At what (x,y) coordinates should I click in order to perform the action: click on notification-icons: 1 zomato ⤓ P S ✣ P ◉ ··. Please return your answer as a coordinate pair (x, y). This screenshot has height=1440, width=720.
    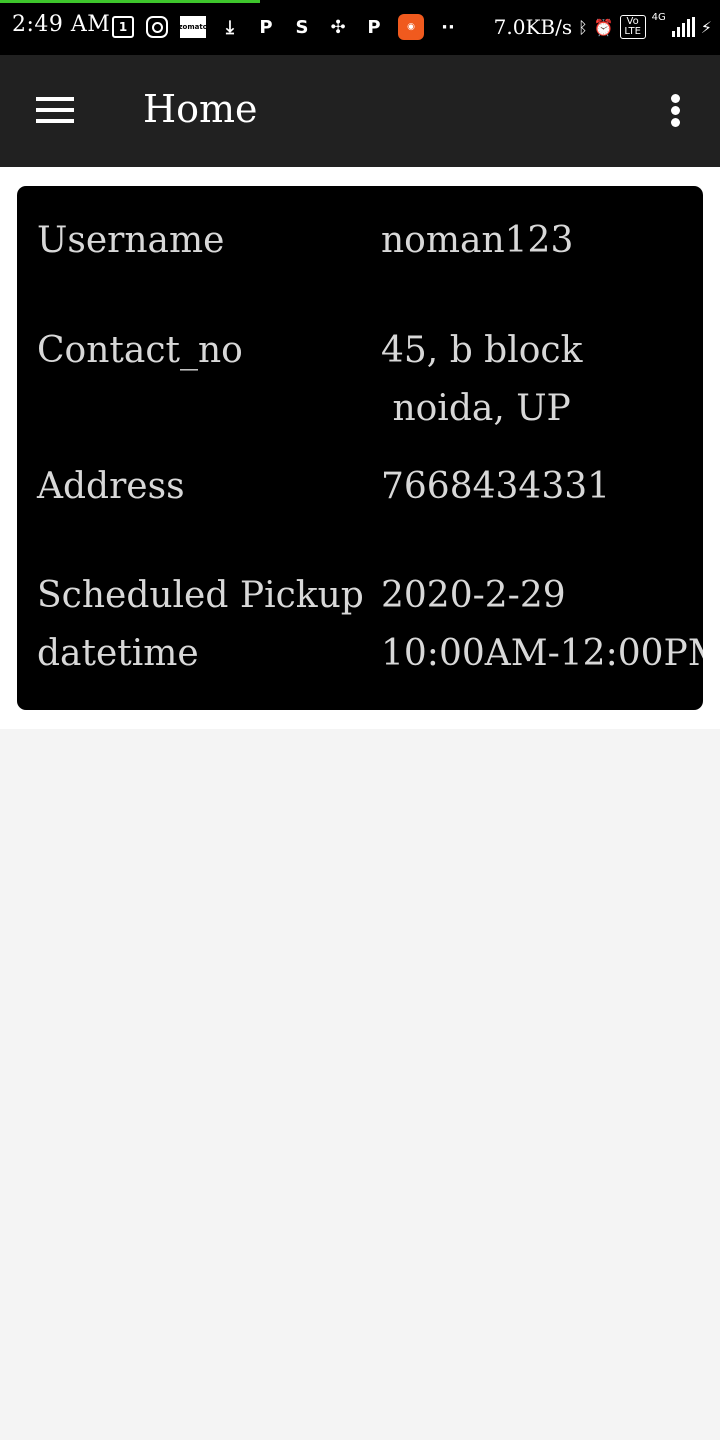
    Looking at the image, I should click on (286, 27).